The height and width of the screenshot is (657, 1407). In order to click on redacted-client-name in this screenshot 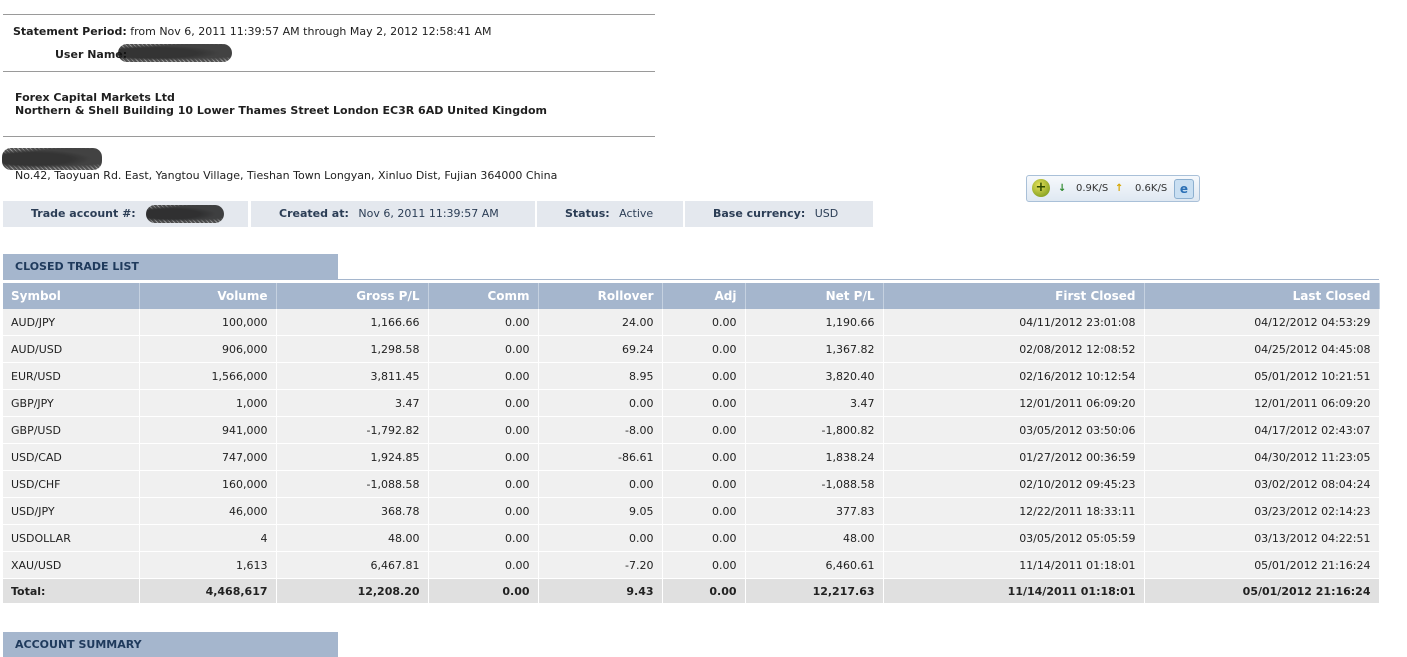, I will do `click(52, 159)`.